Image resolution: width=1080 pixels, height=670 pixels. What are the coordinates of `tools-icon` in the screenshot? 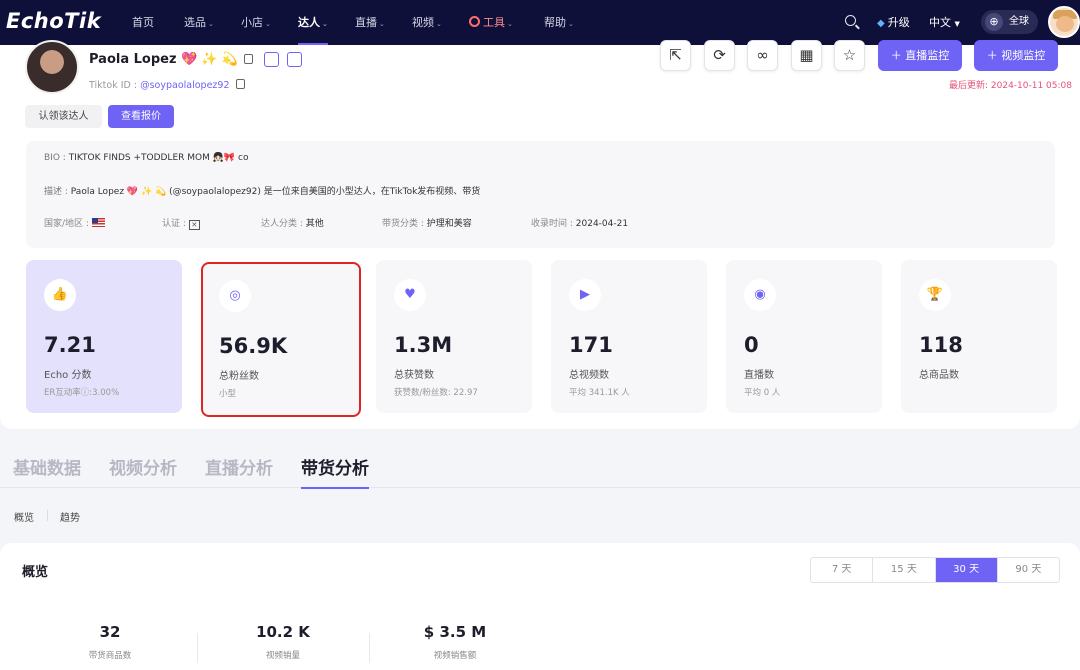 It's located at (474, 21).